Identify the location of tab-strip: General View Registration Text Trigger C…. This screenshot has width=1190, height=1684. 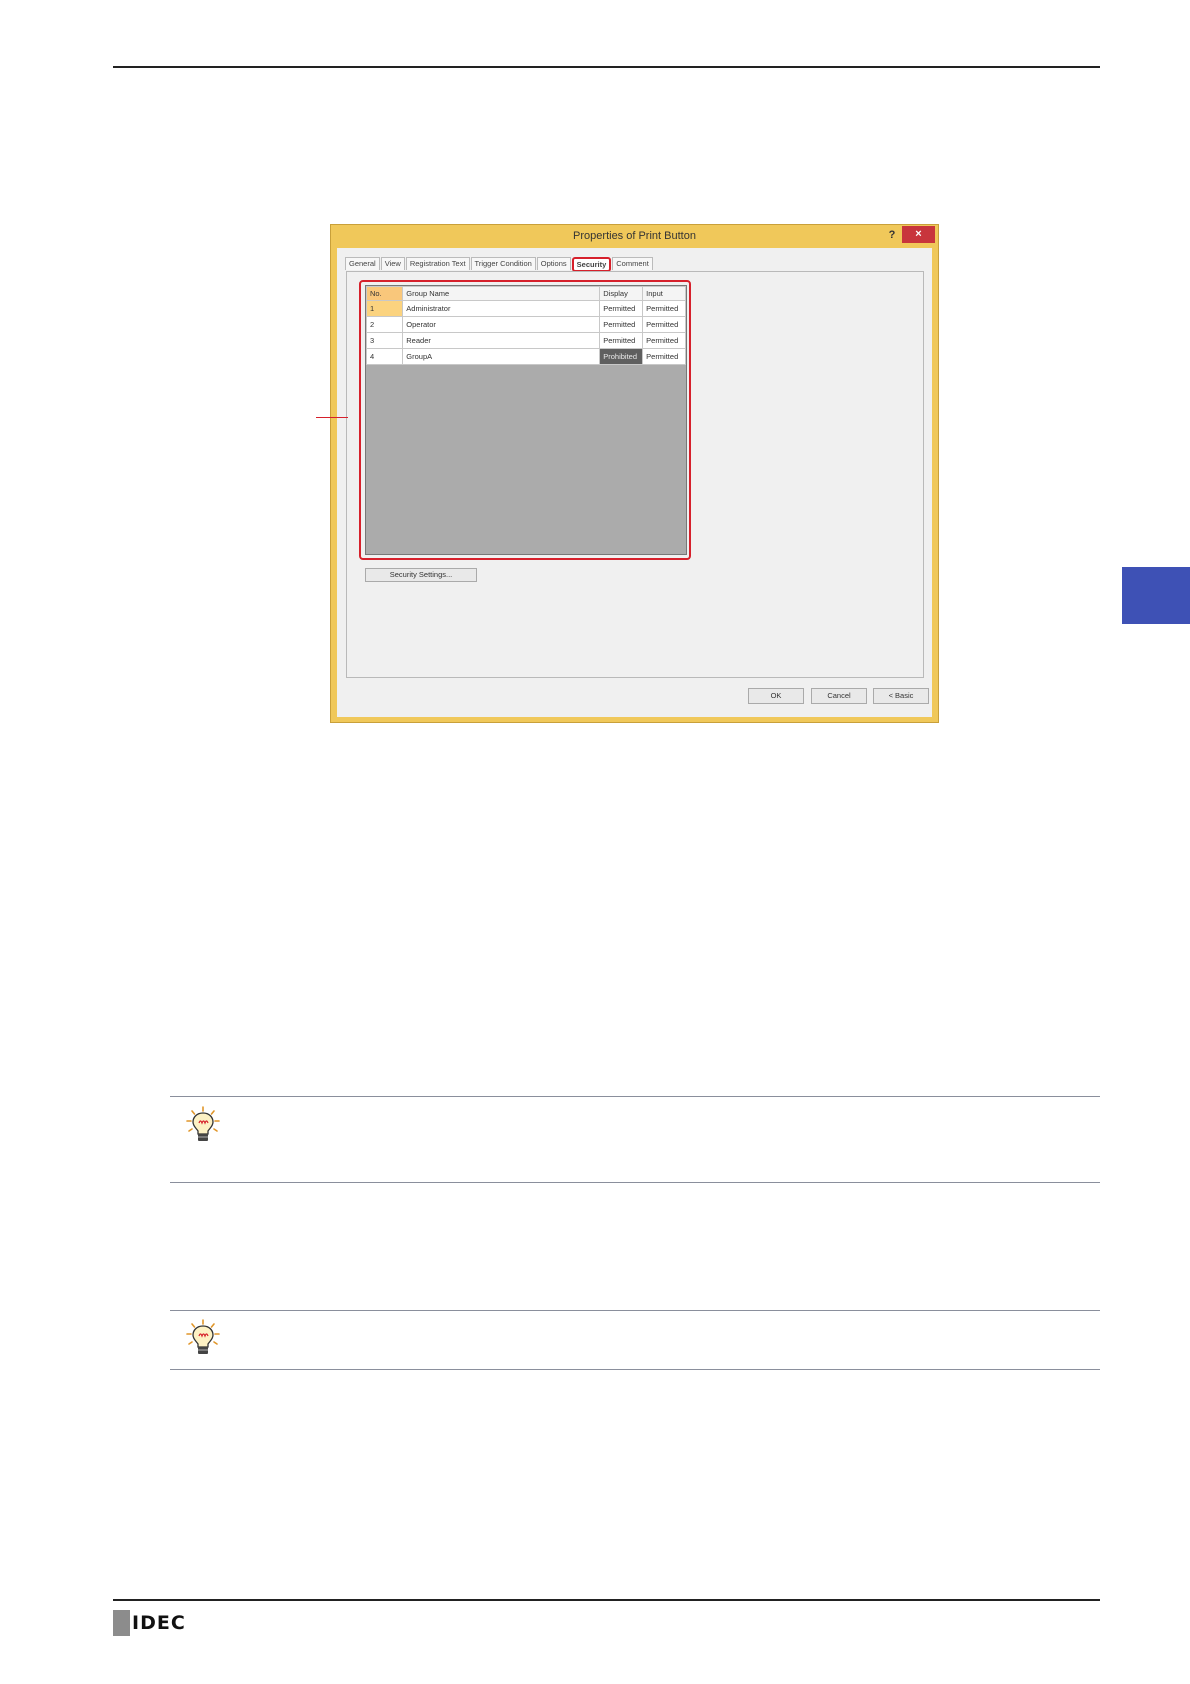
(499, 264).